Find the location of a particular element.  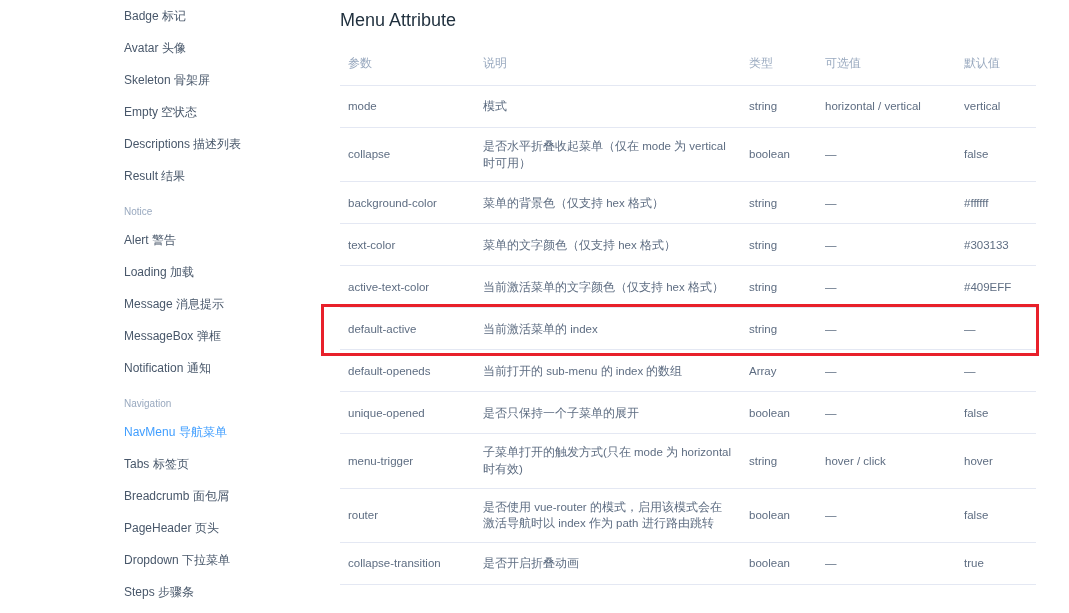

table-cell: 当前打开的 sub-menu 的 index 的数组 is located at coordinates (608, 371).